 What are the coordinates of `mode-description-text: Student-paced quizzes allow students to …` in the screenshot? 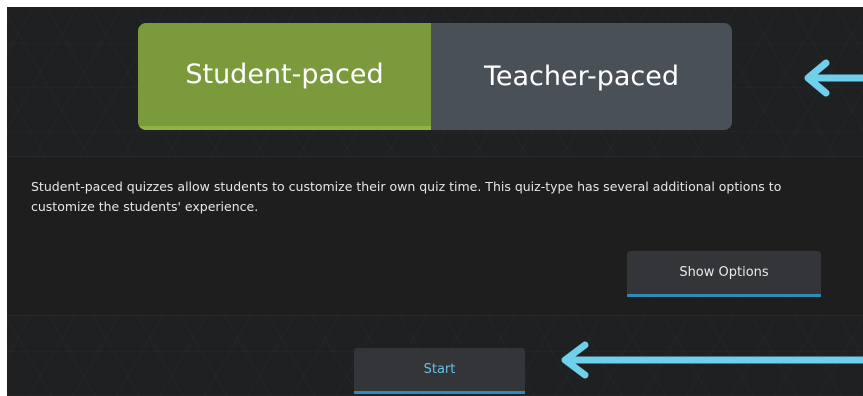 It's located at (406, 196).